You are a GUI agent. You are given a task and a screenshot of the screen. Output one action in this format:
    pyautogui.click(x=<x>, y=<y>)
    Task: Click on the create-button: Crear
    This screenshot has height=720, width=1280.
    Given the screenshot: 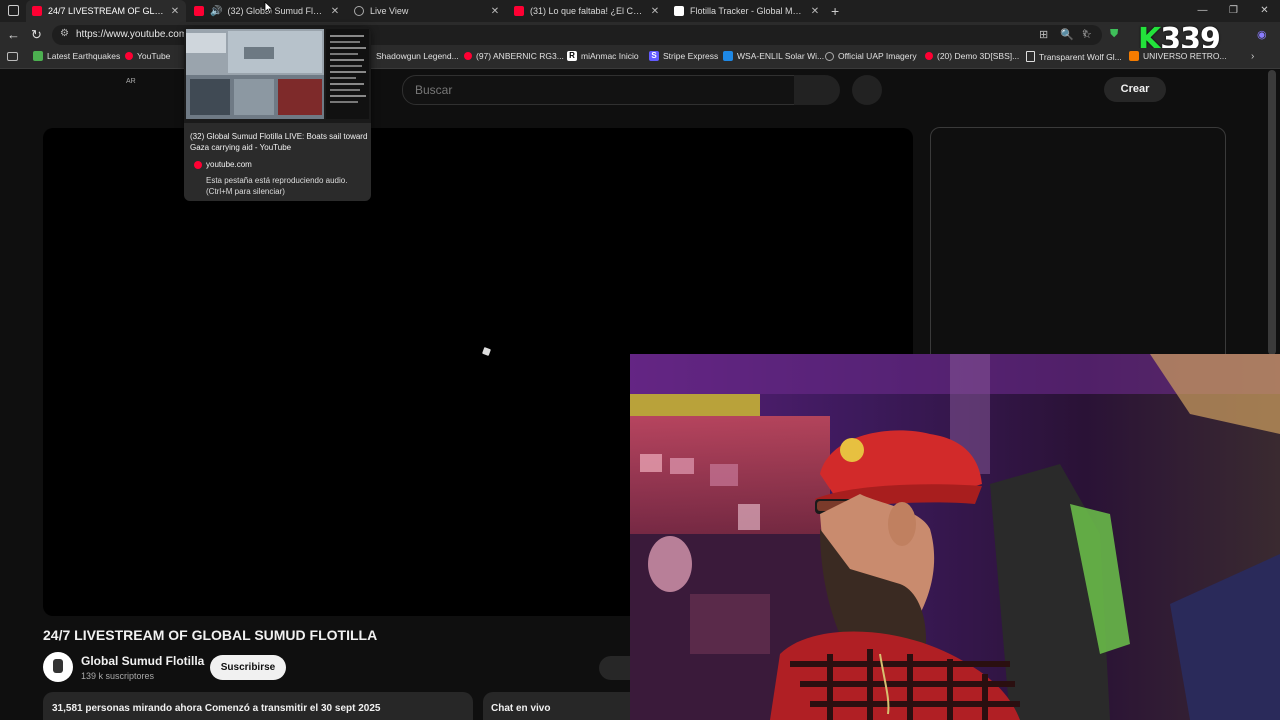 What is the action you would take?
    pyautogui.click(x=1135, y=89)
    